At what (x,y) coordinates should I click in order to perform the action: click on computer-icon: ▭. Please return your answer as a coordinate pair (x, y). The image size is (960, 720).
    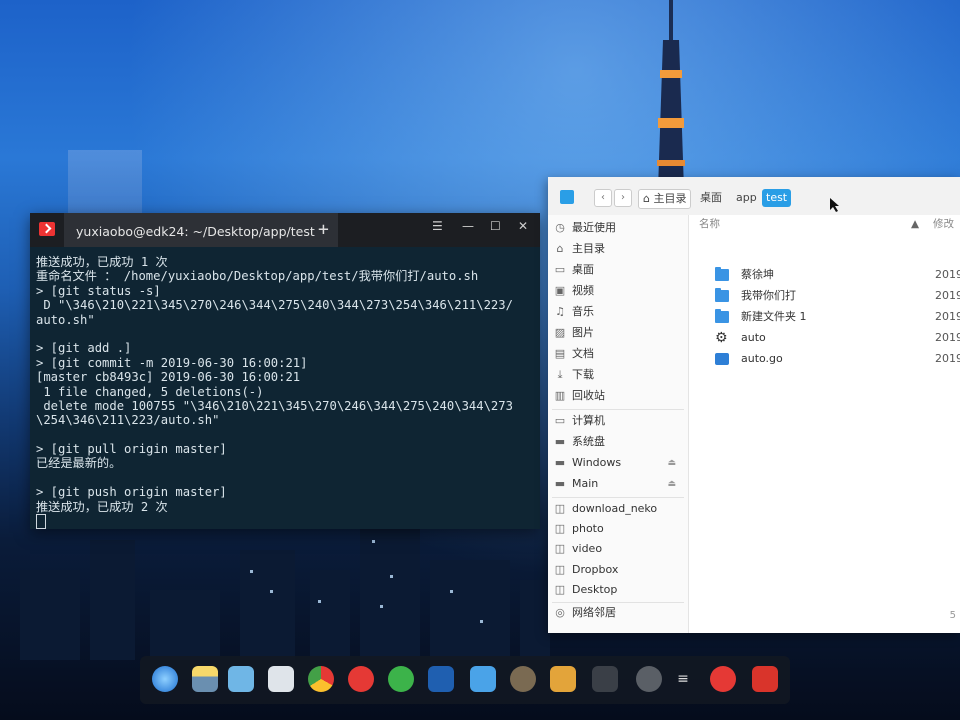
    Looking at the image, I should click on (560, 420).